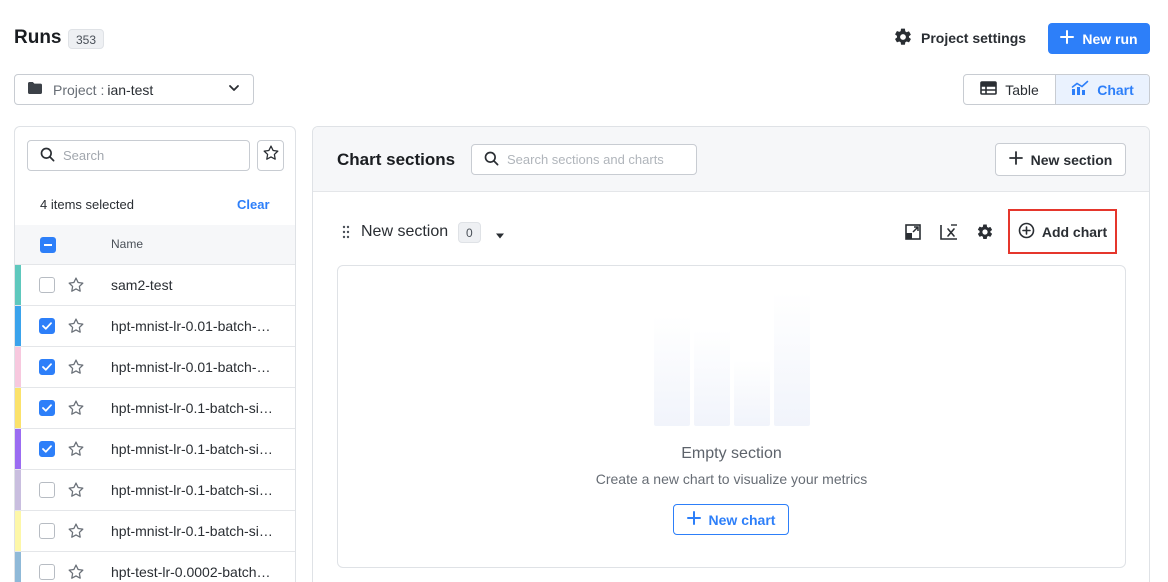 This screenshot has width=1168, height=582. I want to click on chart-view-button: Chart, so click(1102, 89).